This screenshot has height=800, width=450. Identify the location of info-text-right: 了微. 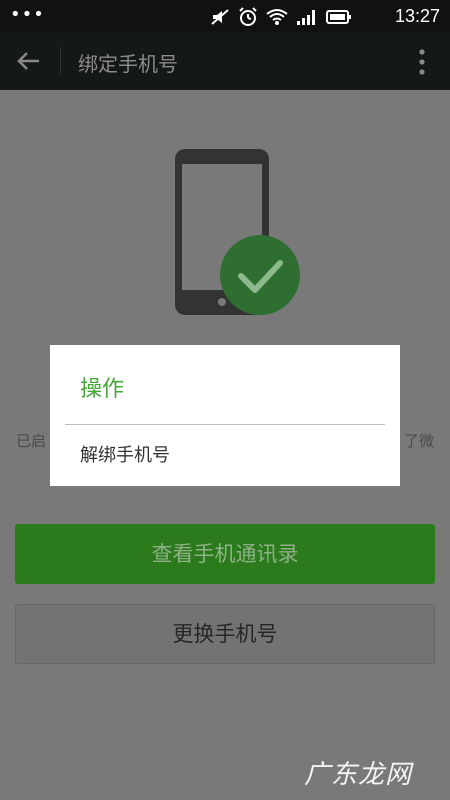
(418, 441).